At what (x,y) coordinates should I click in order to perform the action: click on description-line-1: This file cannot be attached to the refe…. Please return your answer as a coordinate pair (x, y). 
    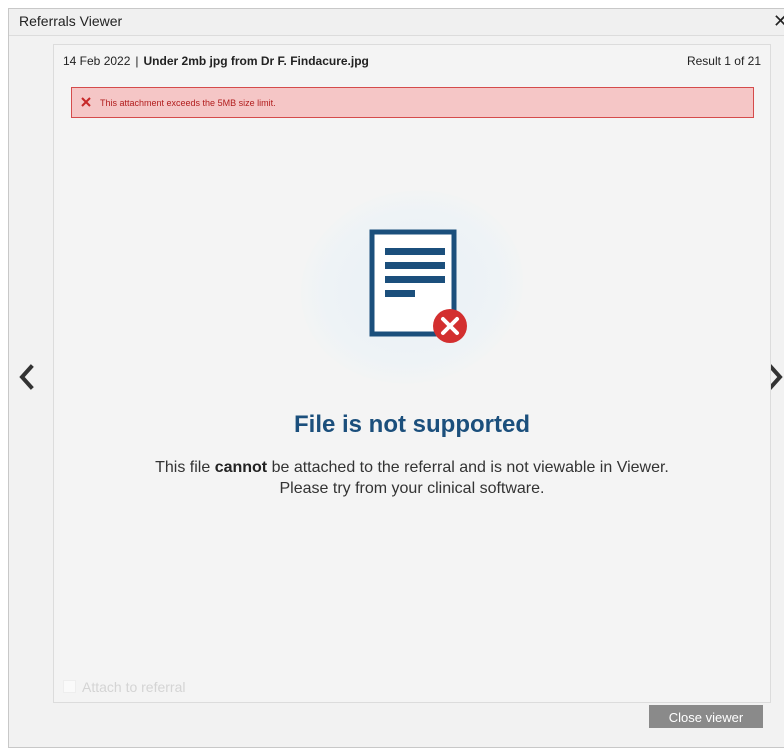
    Looking at the image, I should click on (412, 467).